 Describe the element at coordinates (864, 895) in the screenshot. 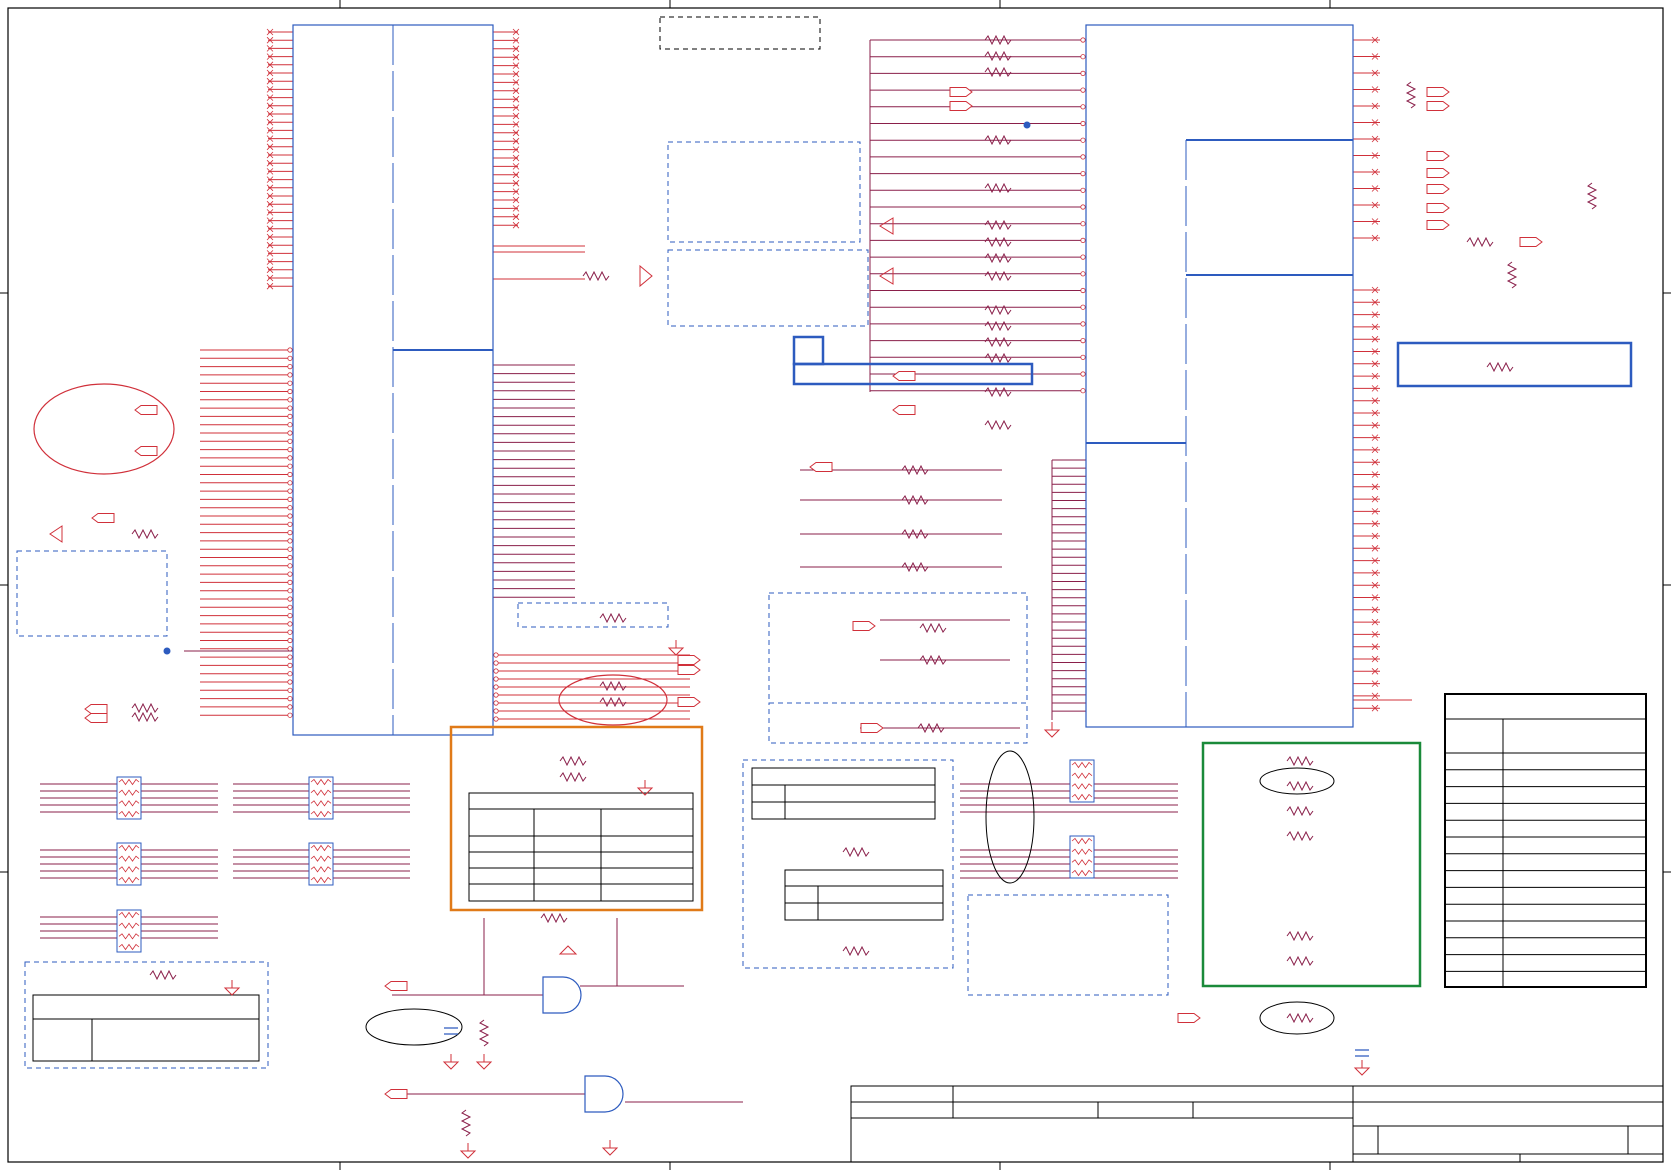

I see `table-mid-lower` at that location.